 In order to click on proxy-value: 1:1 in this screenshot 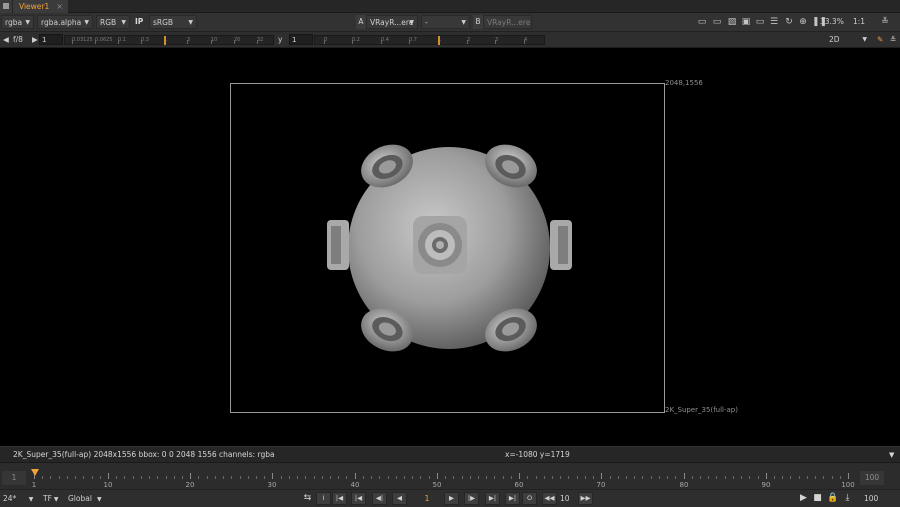, I will do `click(859, 21)`.